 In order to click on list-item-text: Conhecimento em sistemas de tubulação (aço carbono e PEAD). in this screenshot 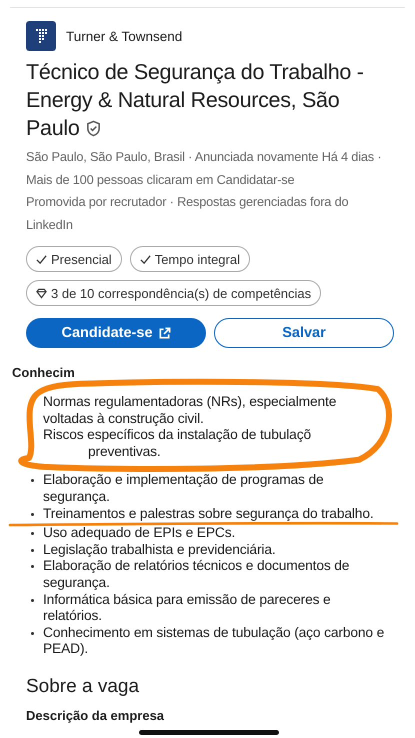, I will do `click(214, 641)`.